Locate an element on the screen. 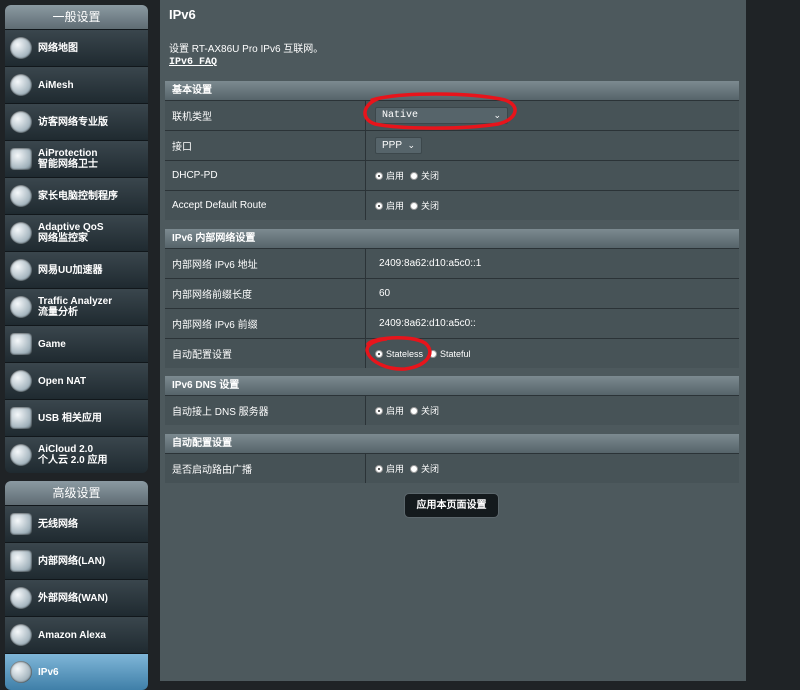  section-header: 基本设置 is located at coordinates (452, 90).